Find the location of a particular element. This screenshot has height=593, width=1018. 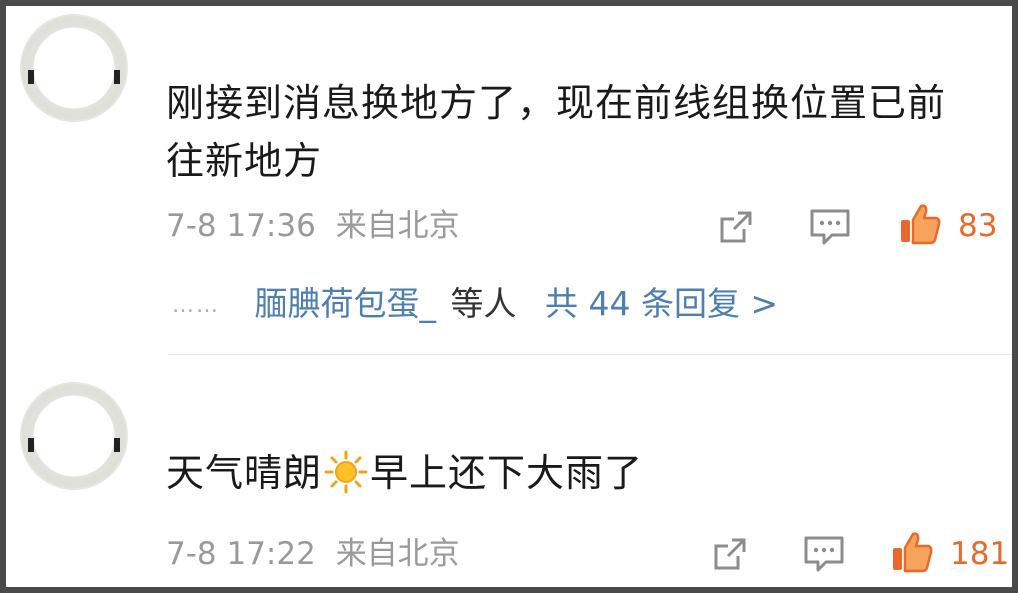

sun-emoji-icon is located at coordinates (346, 472).